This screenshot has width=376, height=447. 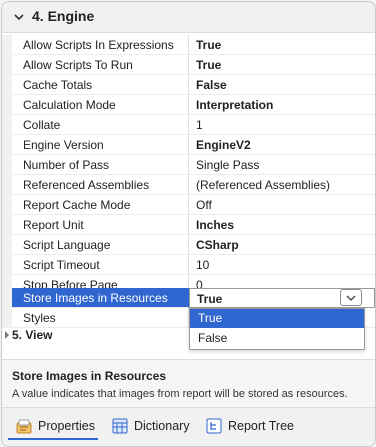 What do you see at coordinates (100, 105) in the screenshot?
I see `property-name: Calculation Mode` at bounding box center [100, 105].